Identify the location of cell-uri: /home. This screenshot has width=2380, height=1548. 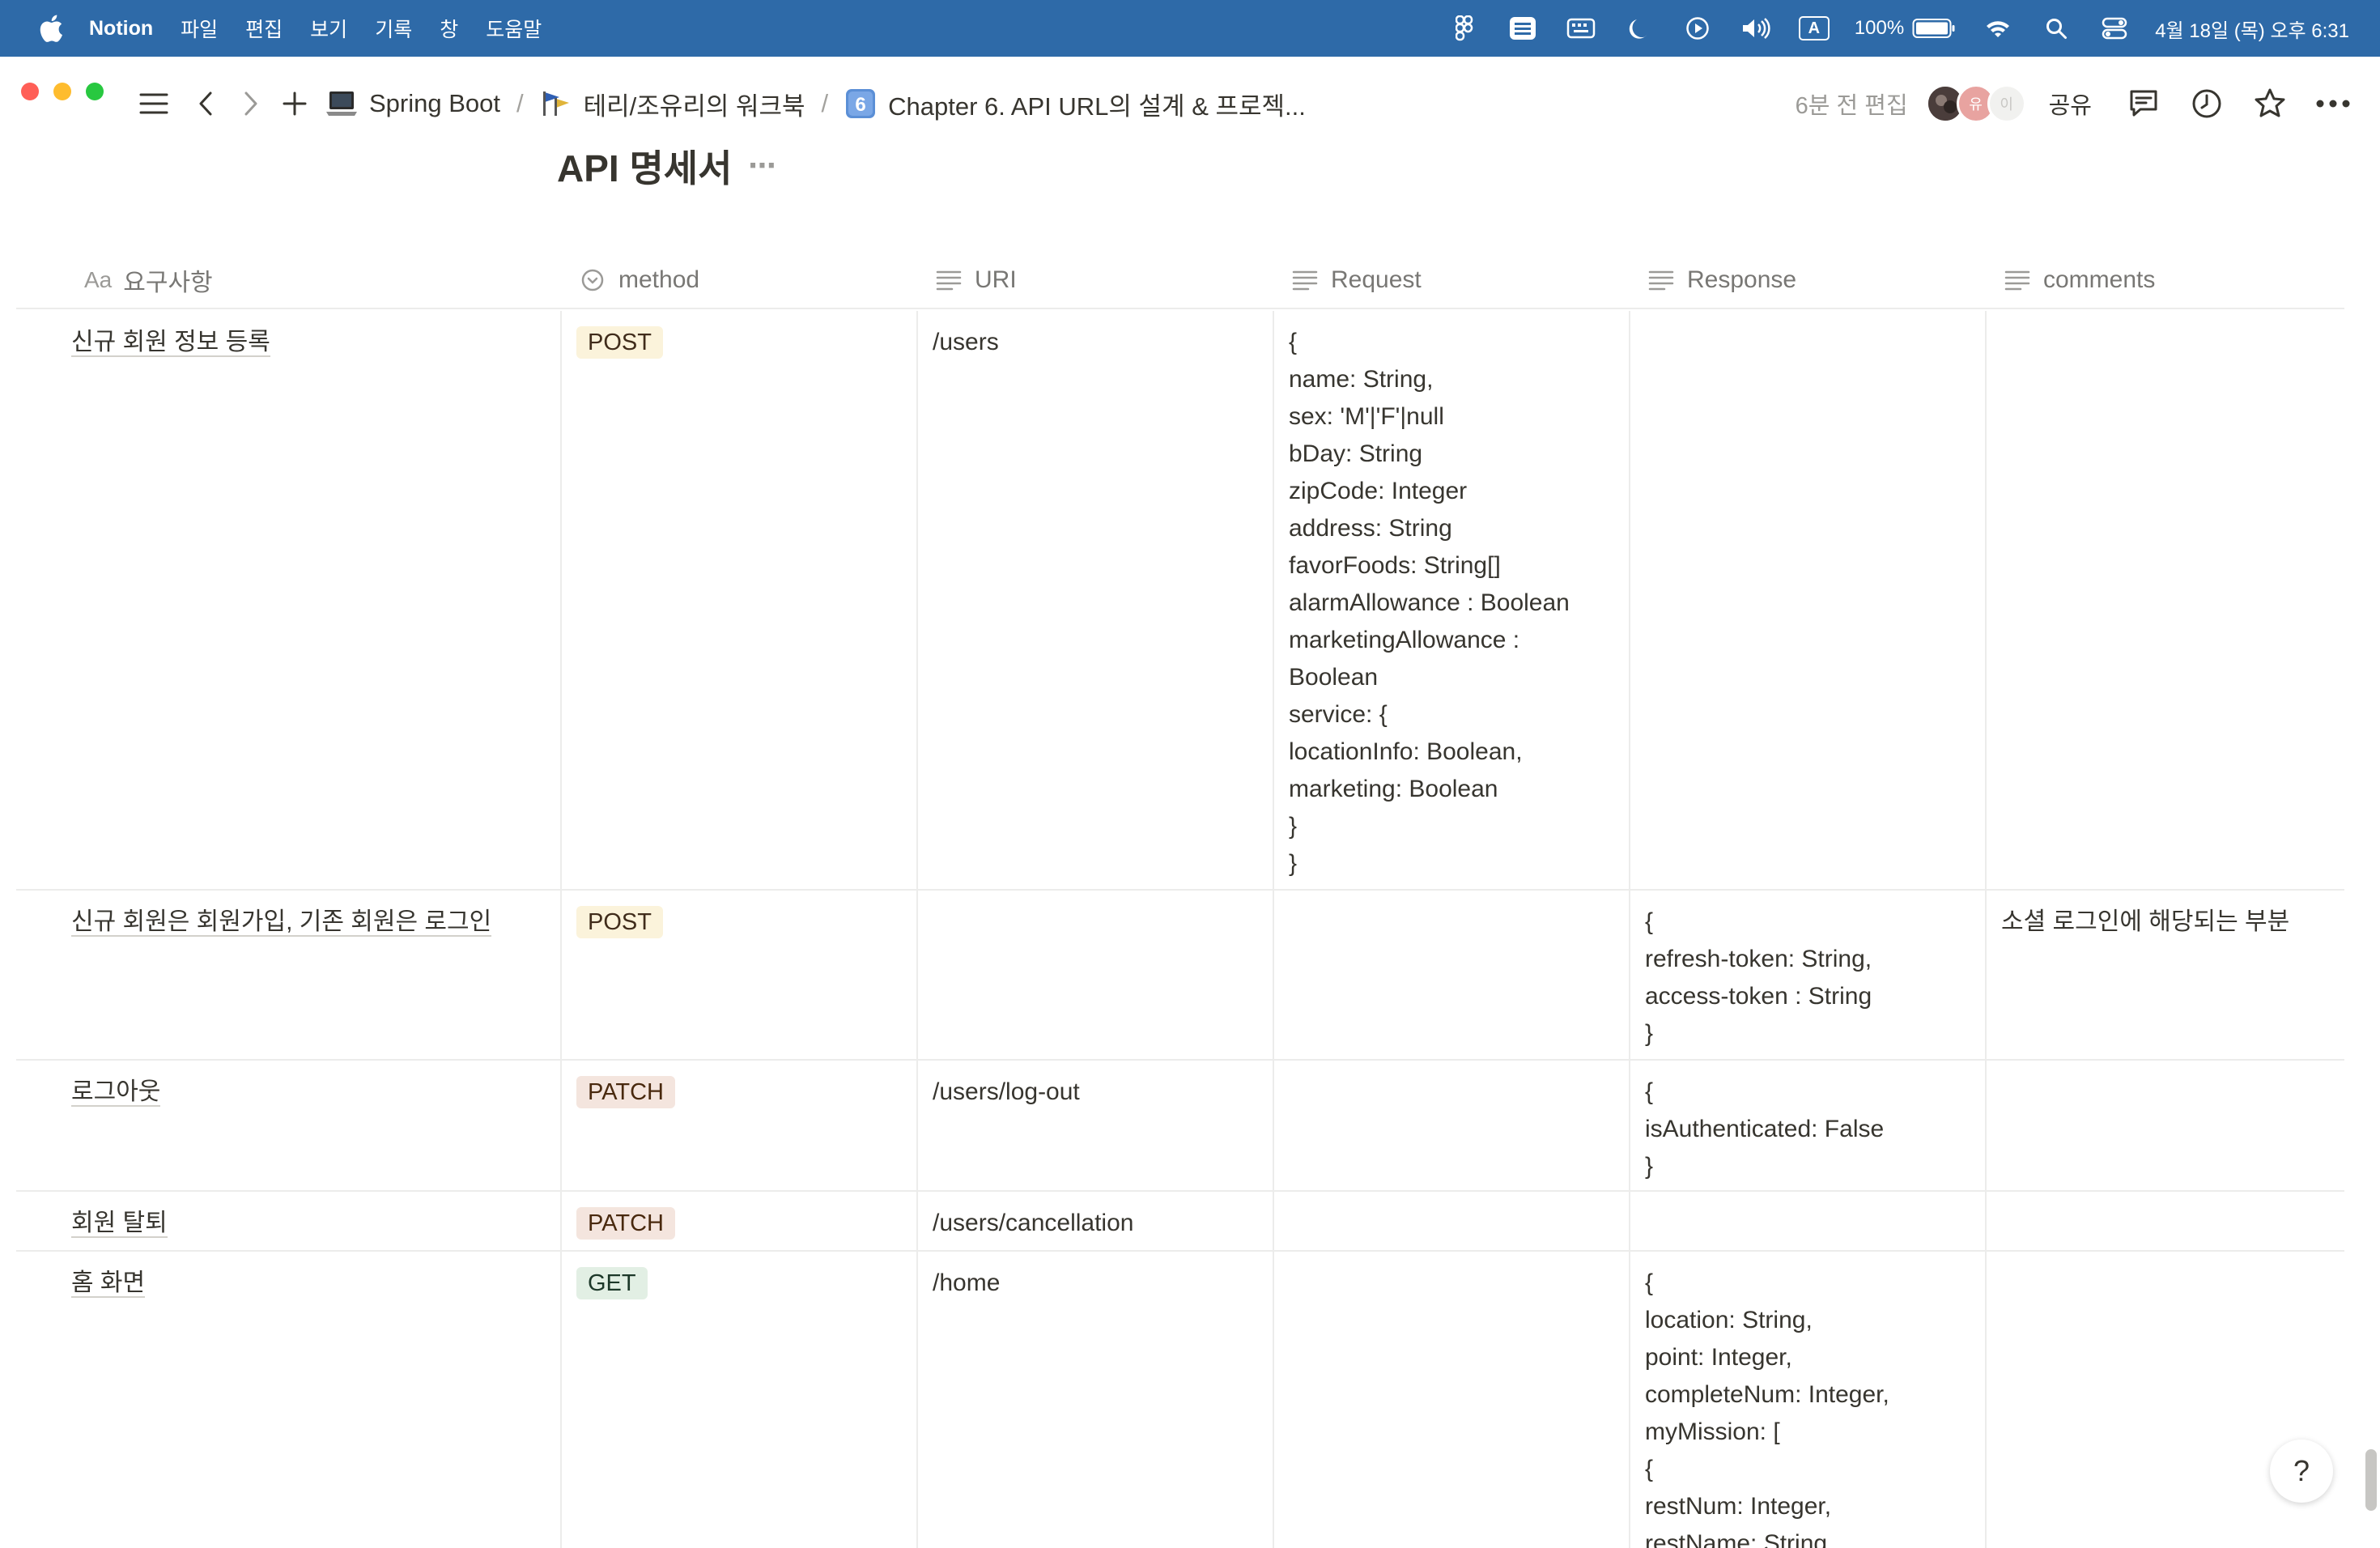
(1096, 1400).